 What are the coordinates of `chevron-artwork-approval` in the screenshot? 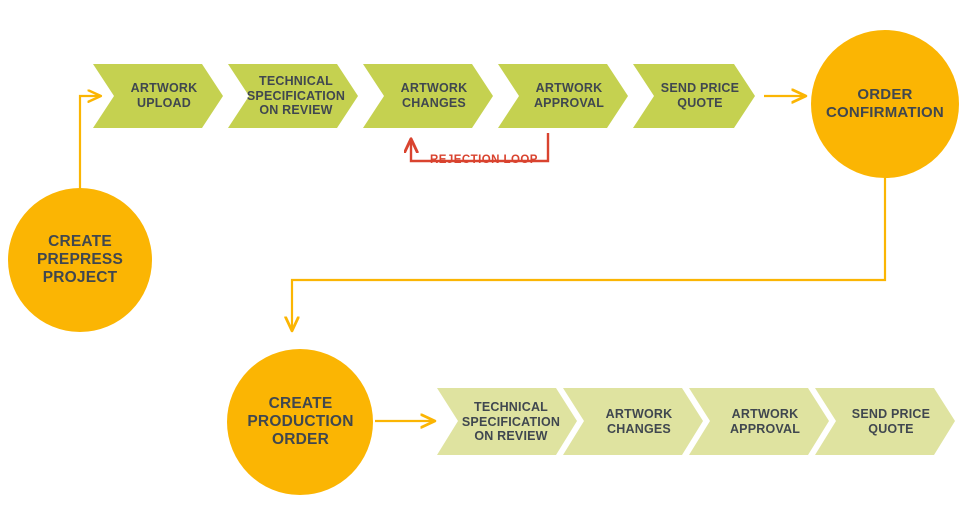 It's located at (563, 96).